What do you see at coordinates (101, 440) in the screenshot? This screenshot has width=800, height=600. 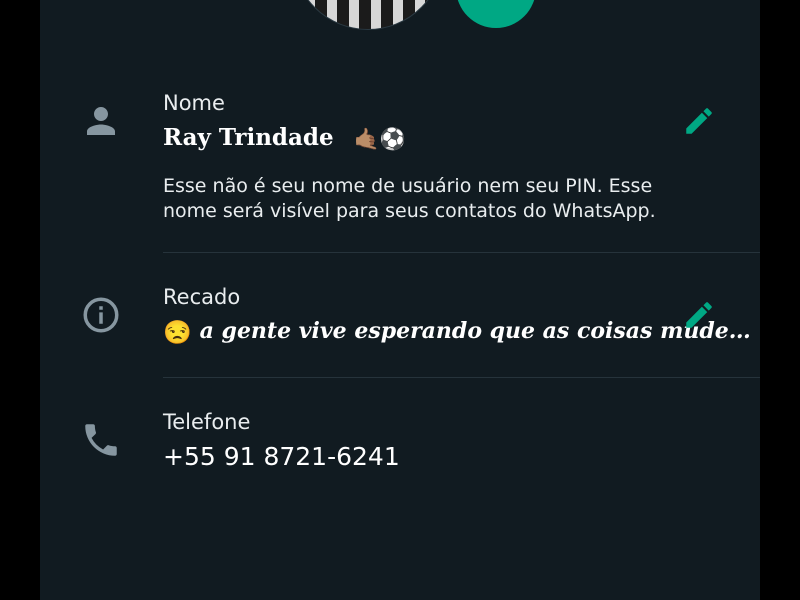 I see `phone-icon` at bounding box center [101, 440].